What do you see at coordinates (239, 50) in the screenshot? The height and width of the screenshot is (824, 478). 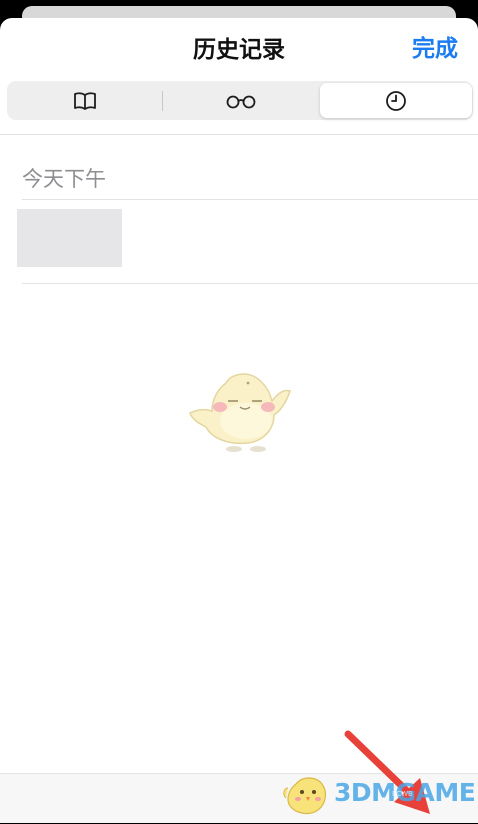 I see `page-title: 历史记录` at bounding box center [239, 50].